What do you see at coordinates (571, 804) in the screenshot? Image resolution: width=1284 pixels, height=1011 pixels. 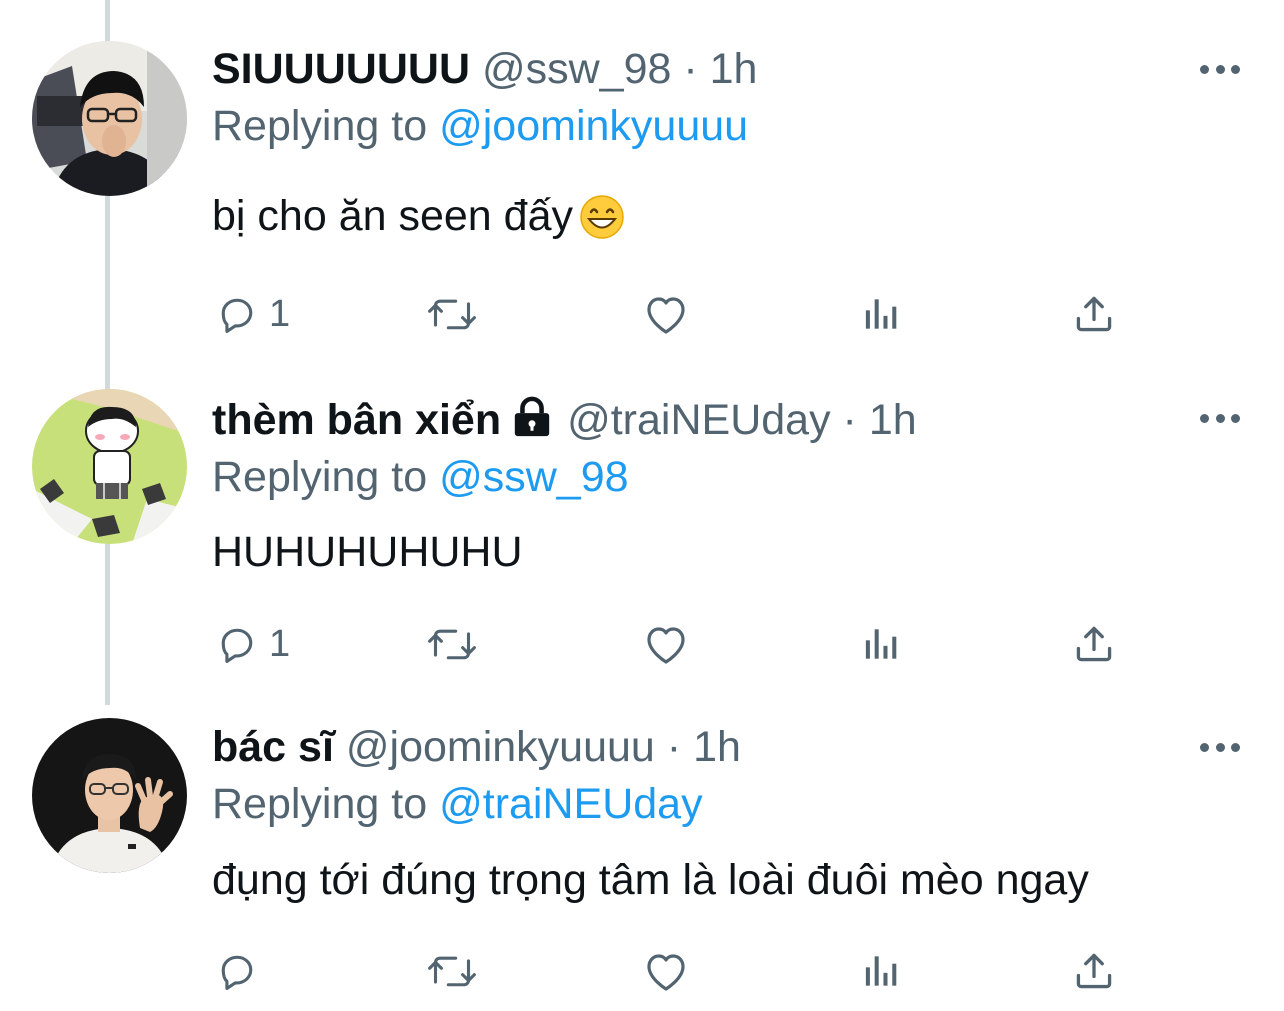 I see `mention-link: @traiNEUday` at bounding box center [571, 804].